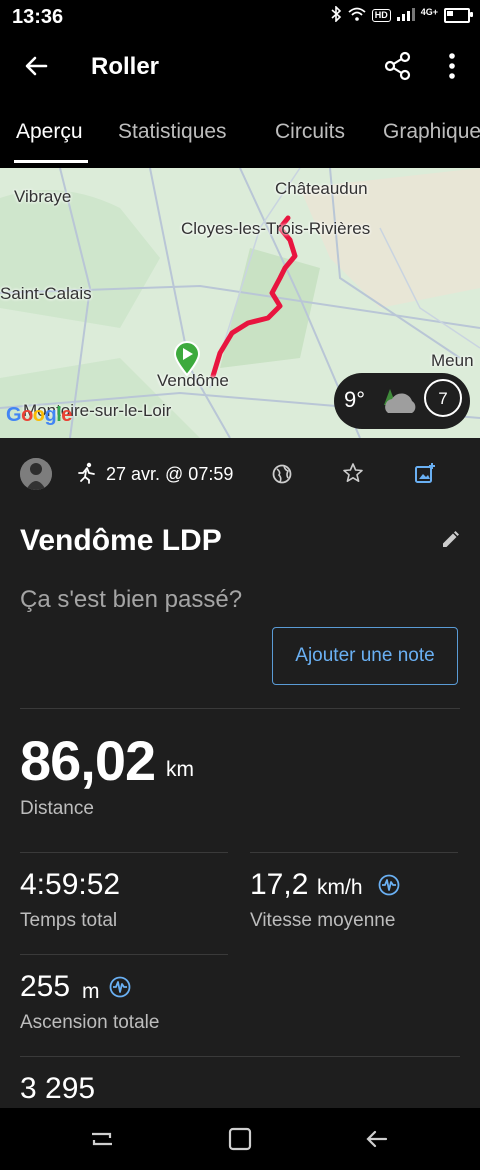 This screenshot has height=1170, width=480. I want to click on google-logo: Google, so click(39, 415).